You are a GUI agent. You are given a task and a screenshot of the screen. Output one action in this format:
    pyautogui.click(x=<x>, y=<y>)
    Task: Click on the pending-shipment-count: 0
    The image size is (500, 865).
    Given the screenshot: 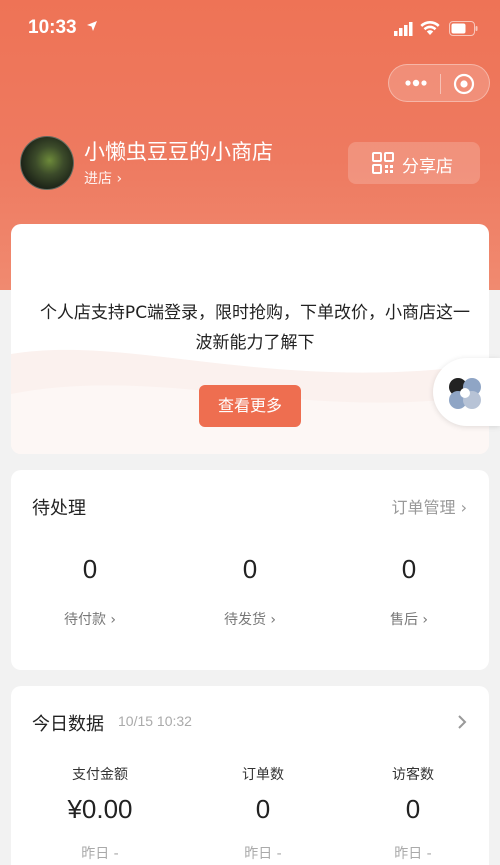 What is the action you would take?
    pyautogui.click(x=250, y=569)
    